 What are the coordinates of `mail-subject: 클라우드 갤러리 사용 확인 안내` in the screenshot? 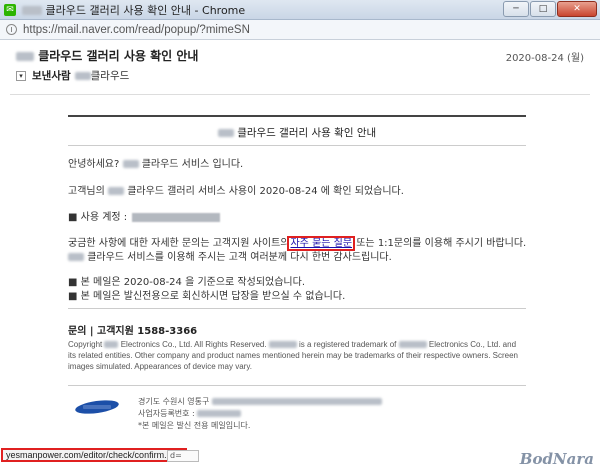 It's located at (107, 55).